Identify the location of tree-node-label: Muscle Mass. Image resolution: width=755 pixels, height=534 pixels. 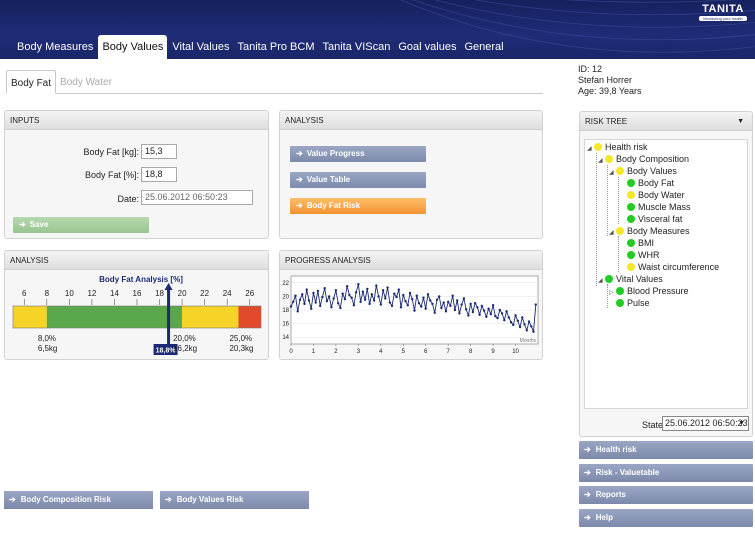
(664, 207).